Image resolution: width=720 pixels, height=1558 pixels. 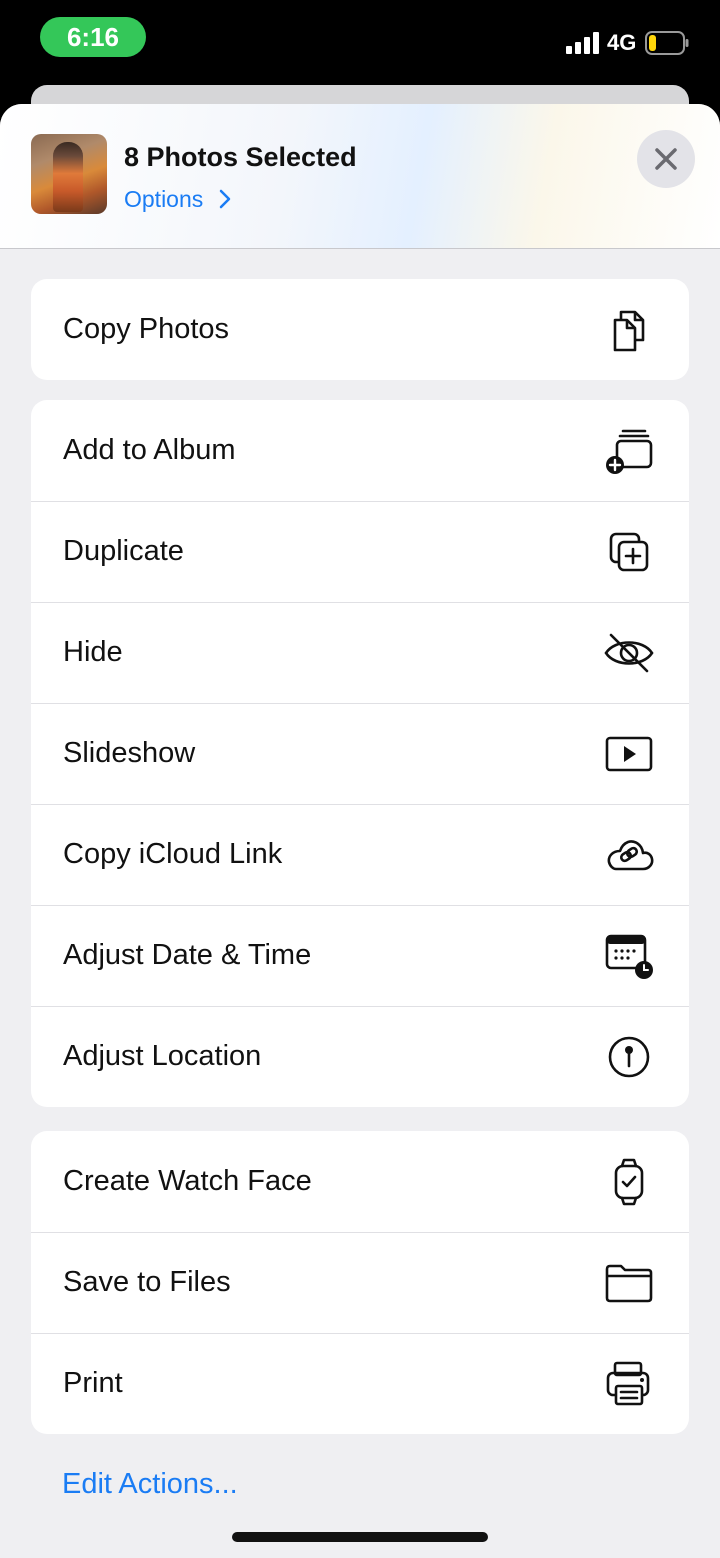 I want to click on action-add-to-album: Add to Album, so click(x=360, y=450).